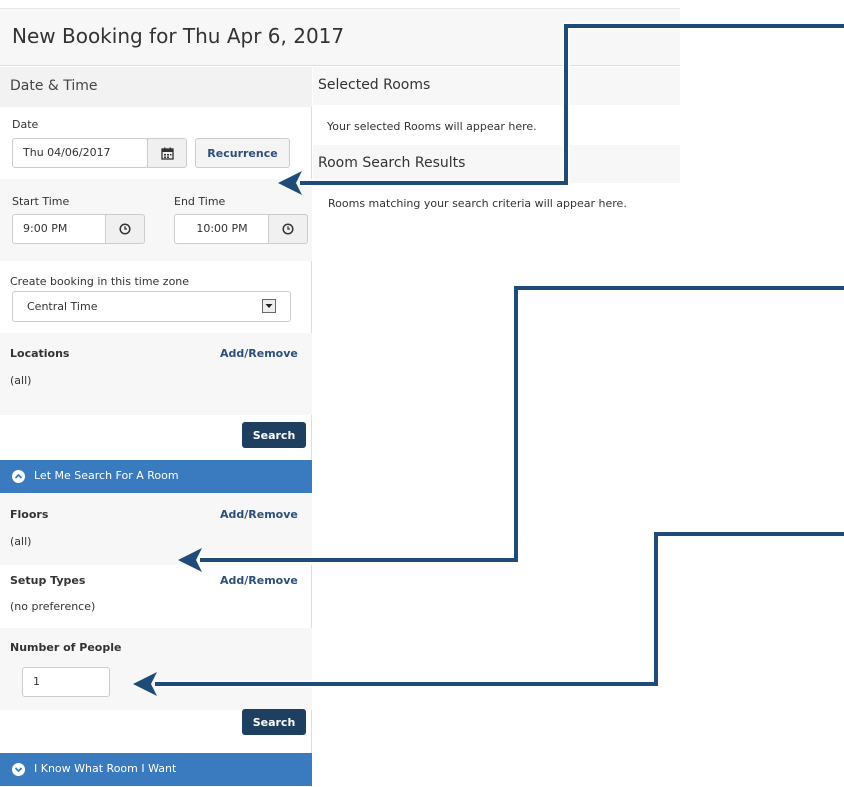 This screenshot has width=844, height=787. I want to click on let-me-search-label: Let Me Search For A Room, so click(106, 475).